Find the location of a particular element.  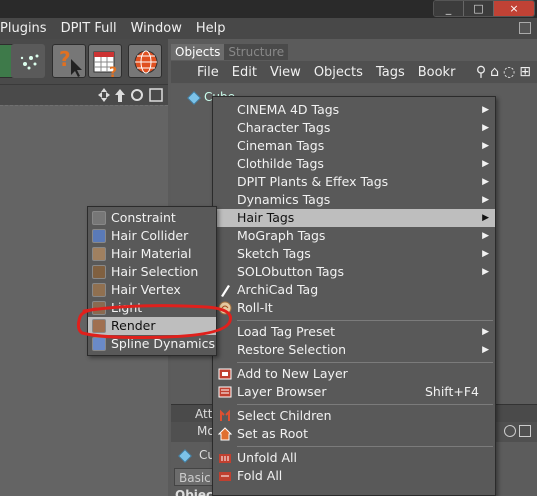

submenu-item-spline-dynamics: Spline Dynamics is located at coordinates (152, 344).